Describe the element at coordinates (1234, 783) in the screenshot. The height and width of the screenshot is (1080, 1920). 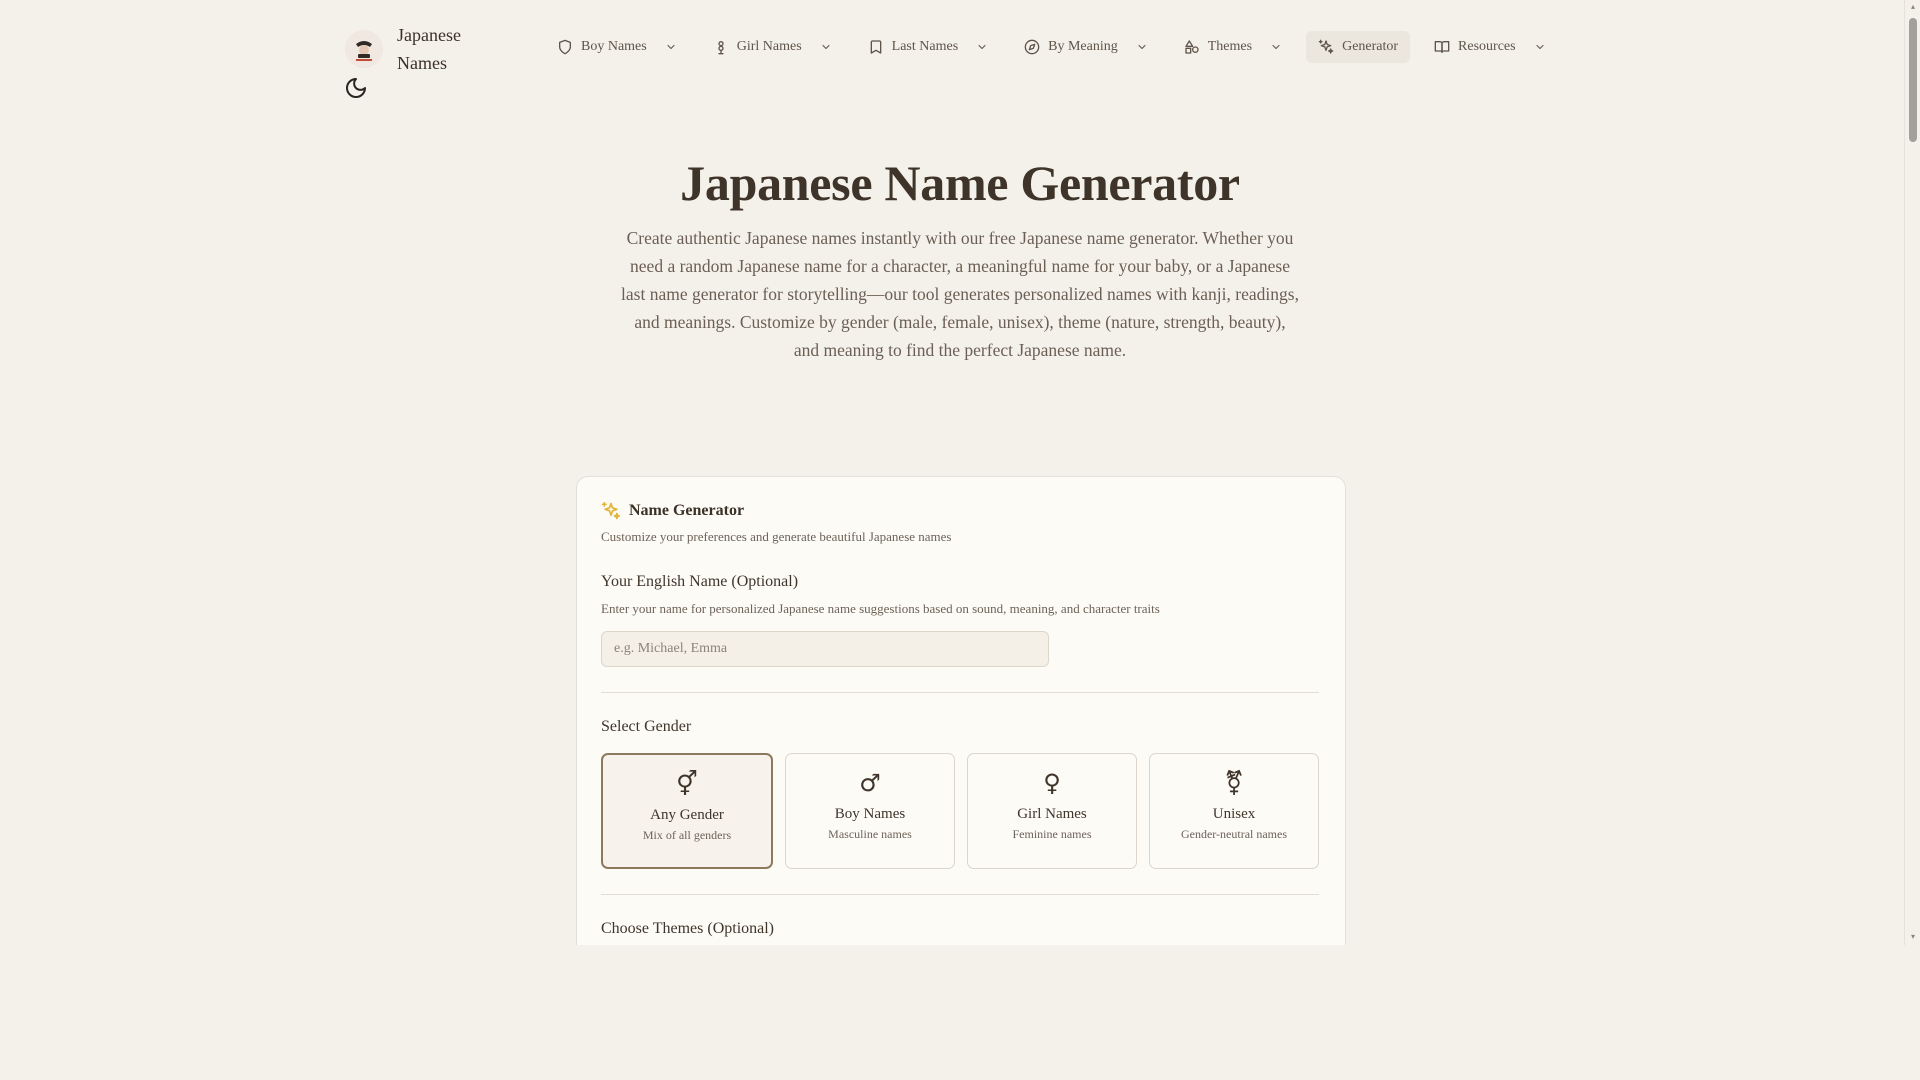
I see `unisex-icon: ⚧` at that location.